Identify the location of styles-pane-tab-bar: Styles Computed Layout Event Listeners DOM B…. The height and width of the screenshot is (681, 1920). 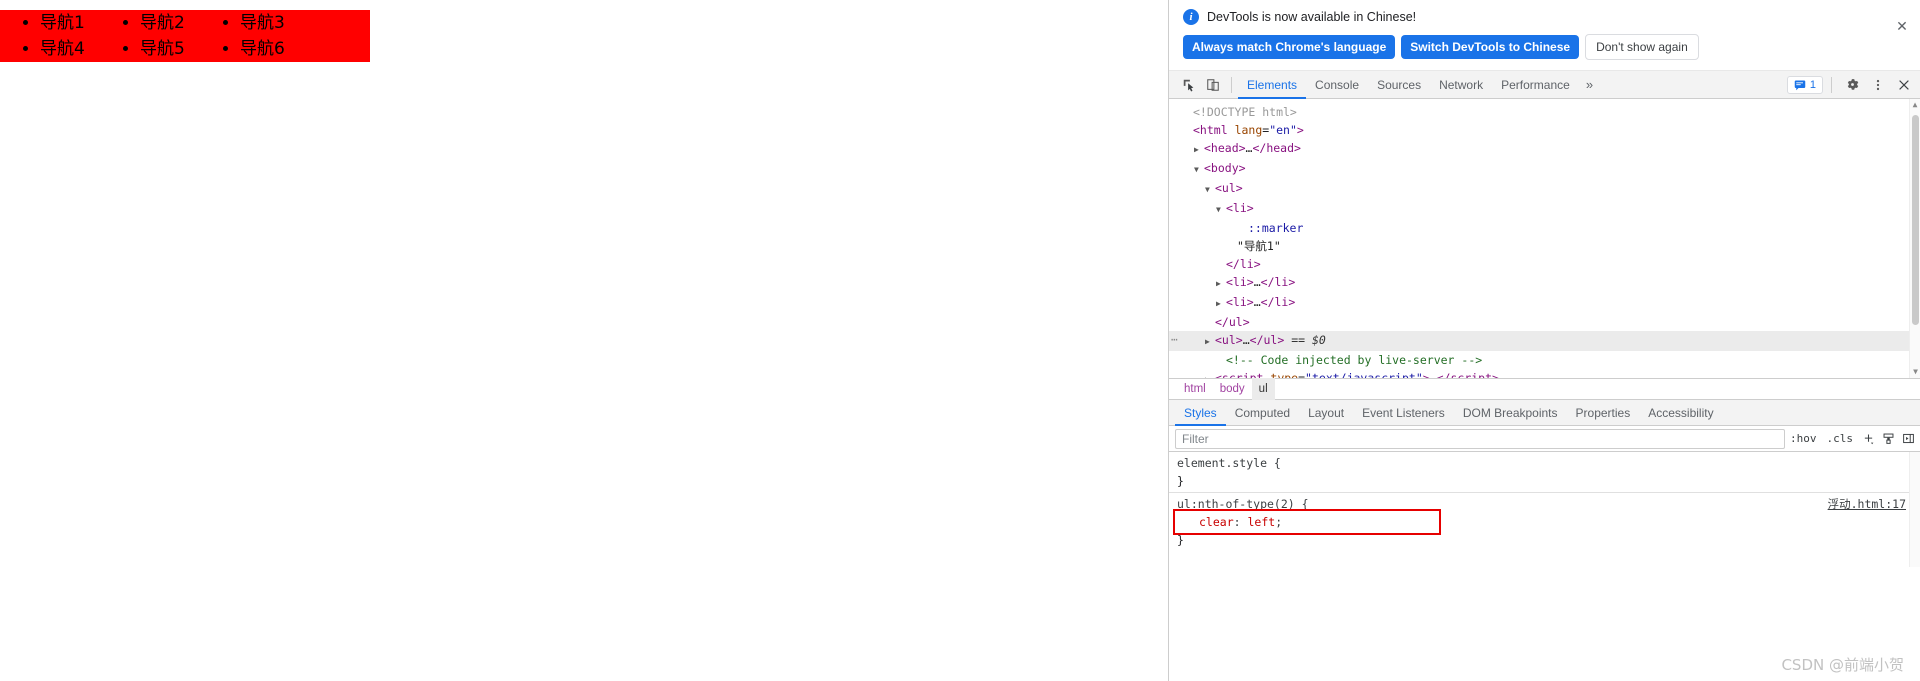
(1544, 413).